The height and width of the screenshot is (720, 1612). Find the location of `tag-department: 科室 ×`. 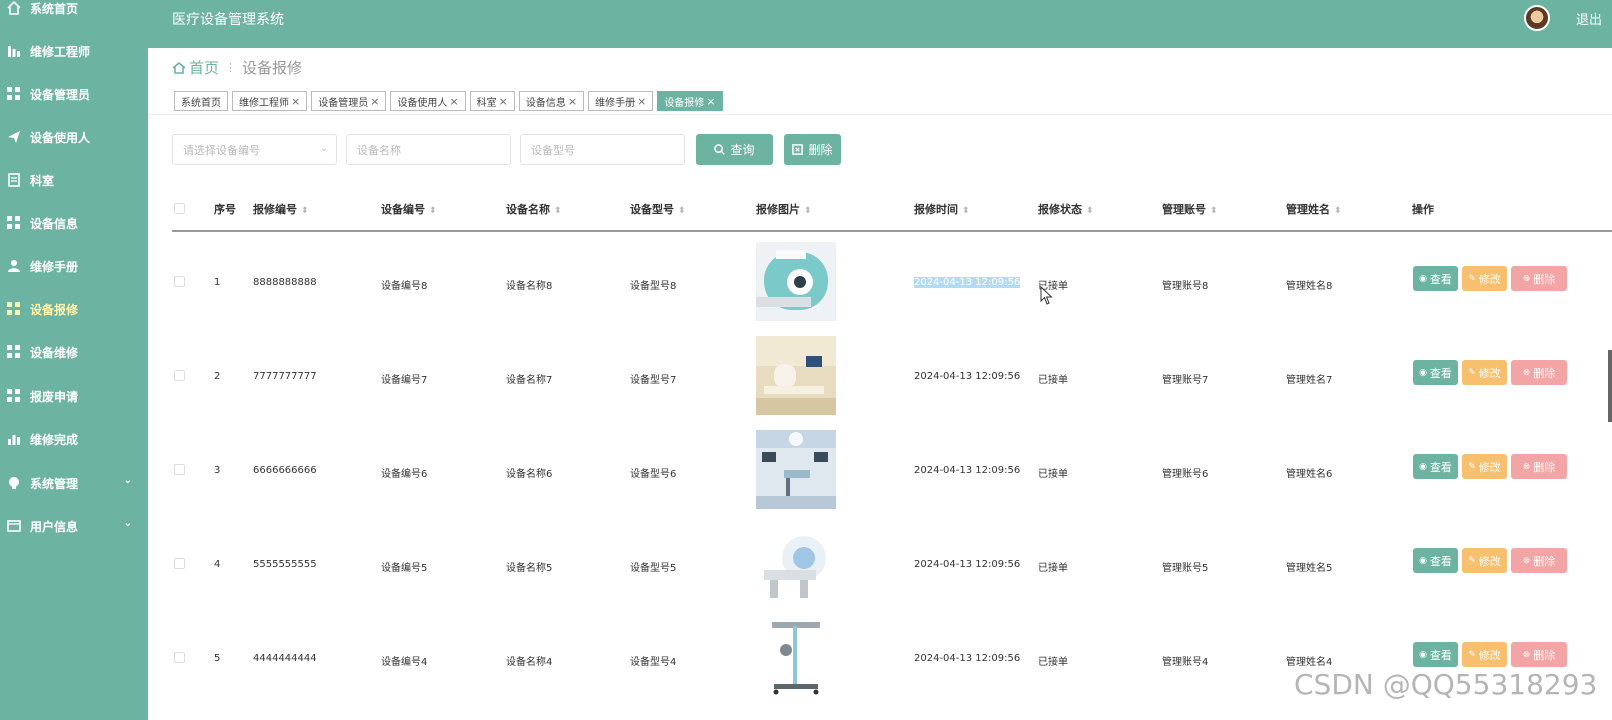

tag-department: 科室 × is located at coordinates (492, 101).